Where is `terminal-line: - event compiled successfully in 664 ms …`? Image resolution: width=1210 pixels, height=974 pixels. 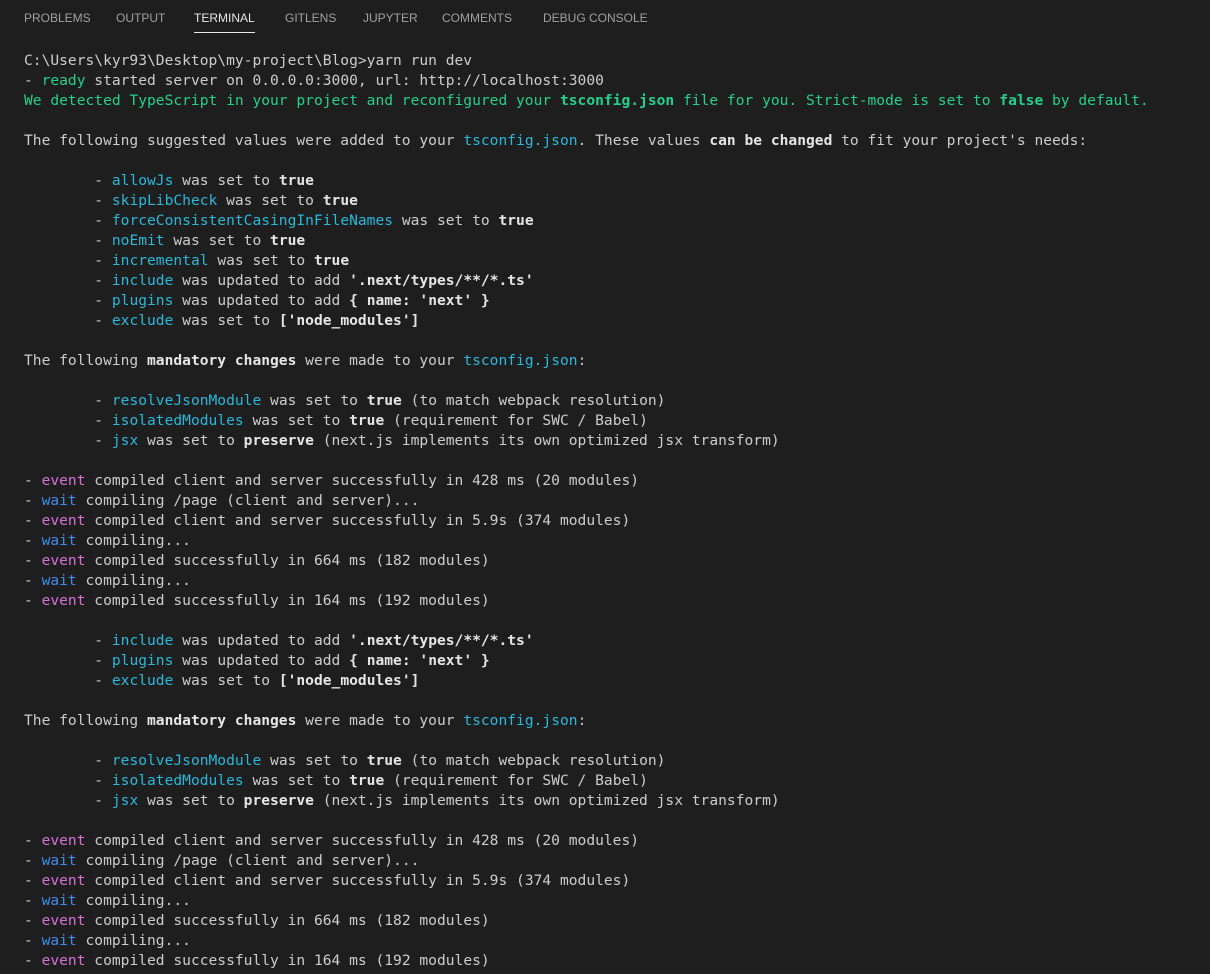
terminal-line: - event compiled successfully in 664 ms … is located at coordinates (613, 561).